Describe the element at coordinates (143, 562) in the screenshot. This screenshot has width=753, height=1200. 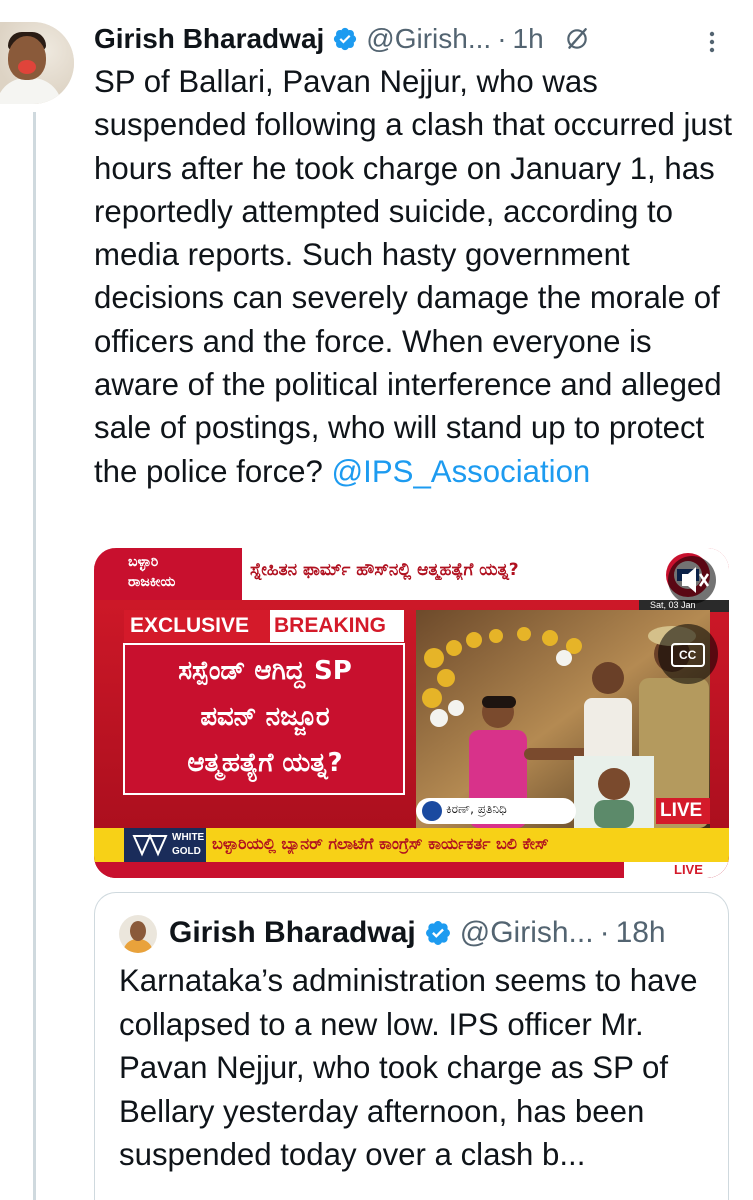
I see `channel-logo-line1: ಬಳ್ಳಾರಿ` at that location.